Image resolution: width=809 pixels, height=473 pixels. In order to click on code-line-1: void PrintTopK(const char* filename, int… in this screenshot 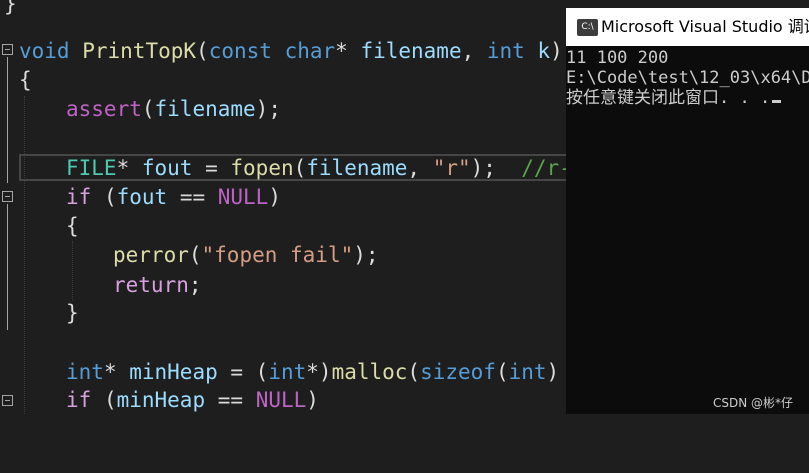, I will do `click(281, 51)`.